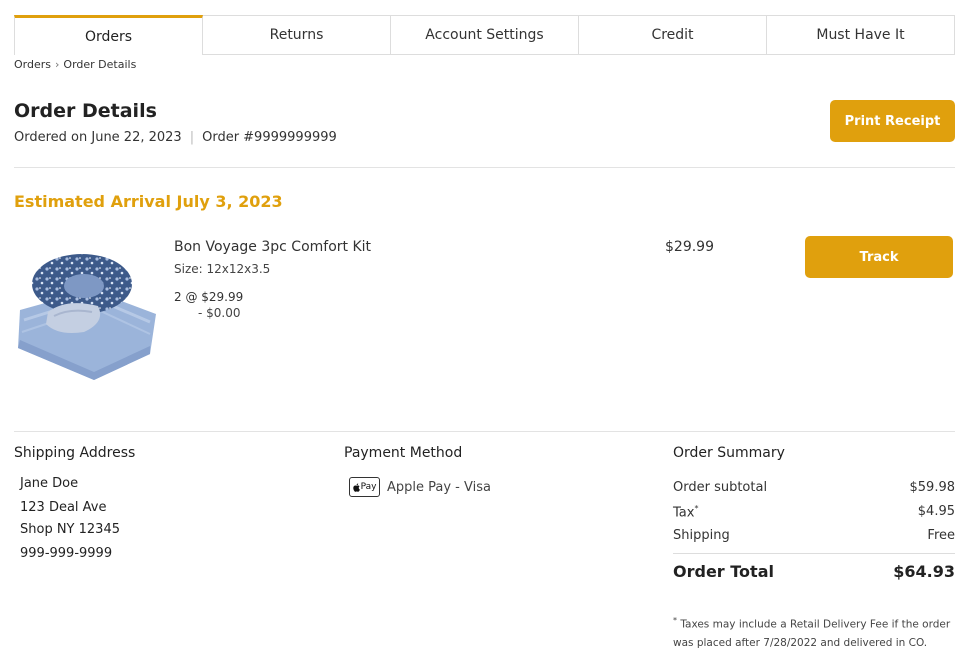 This screenshot has width=975, height=657. Describe the element at coordinates (368, 487) in the screenshot. I see `apple-pay-badge-text: Pay` at that location.